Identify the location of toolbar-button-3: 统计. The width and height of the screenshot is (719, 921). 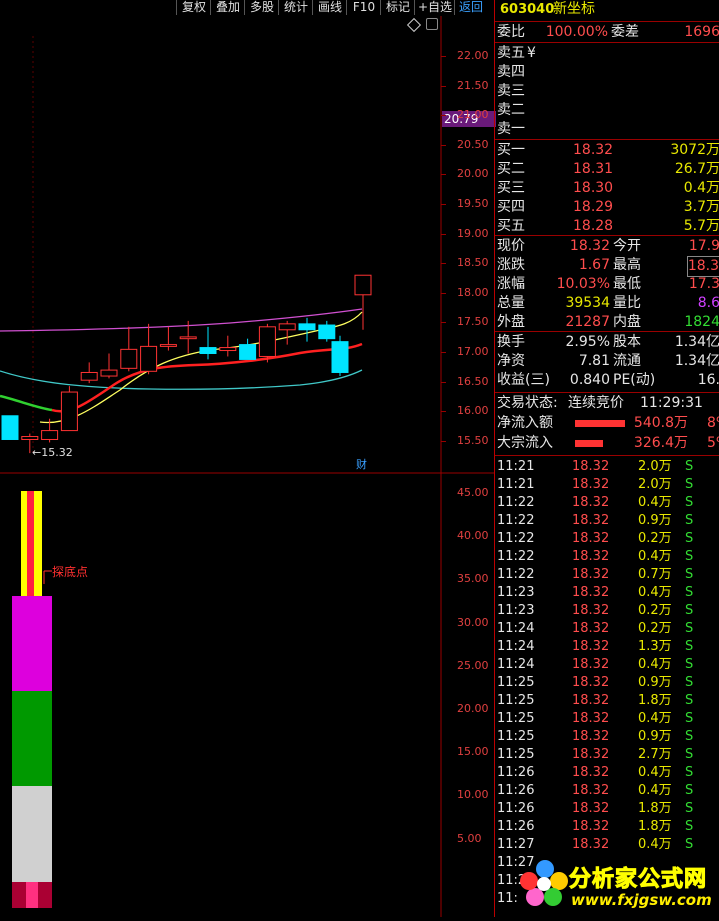
(295, 7).